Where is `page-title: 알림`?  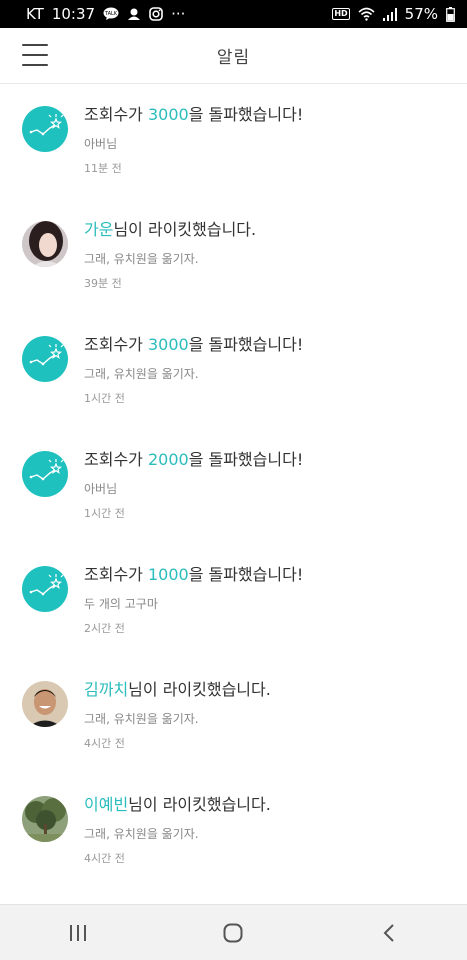
page-title: 알림 is located at coordinates (233, 58).